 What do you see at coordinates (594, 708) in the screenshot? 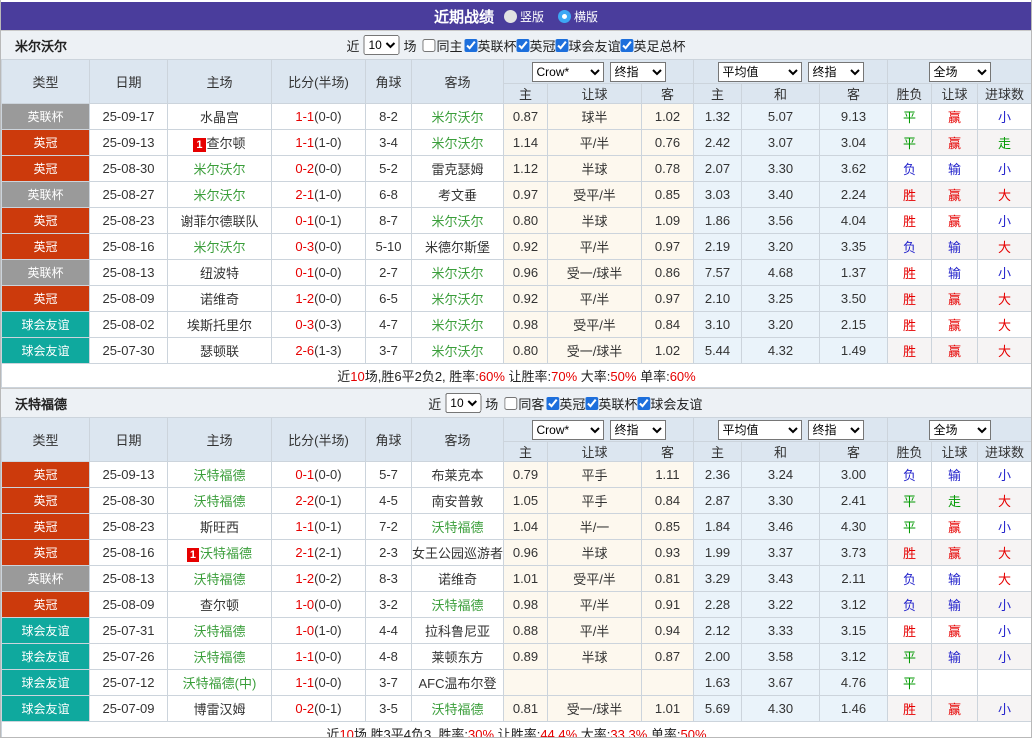
I see `odds-handicap: 受一/球半` at bounding box center [594, 708].